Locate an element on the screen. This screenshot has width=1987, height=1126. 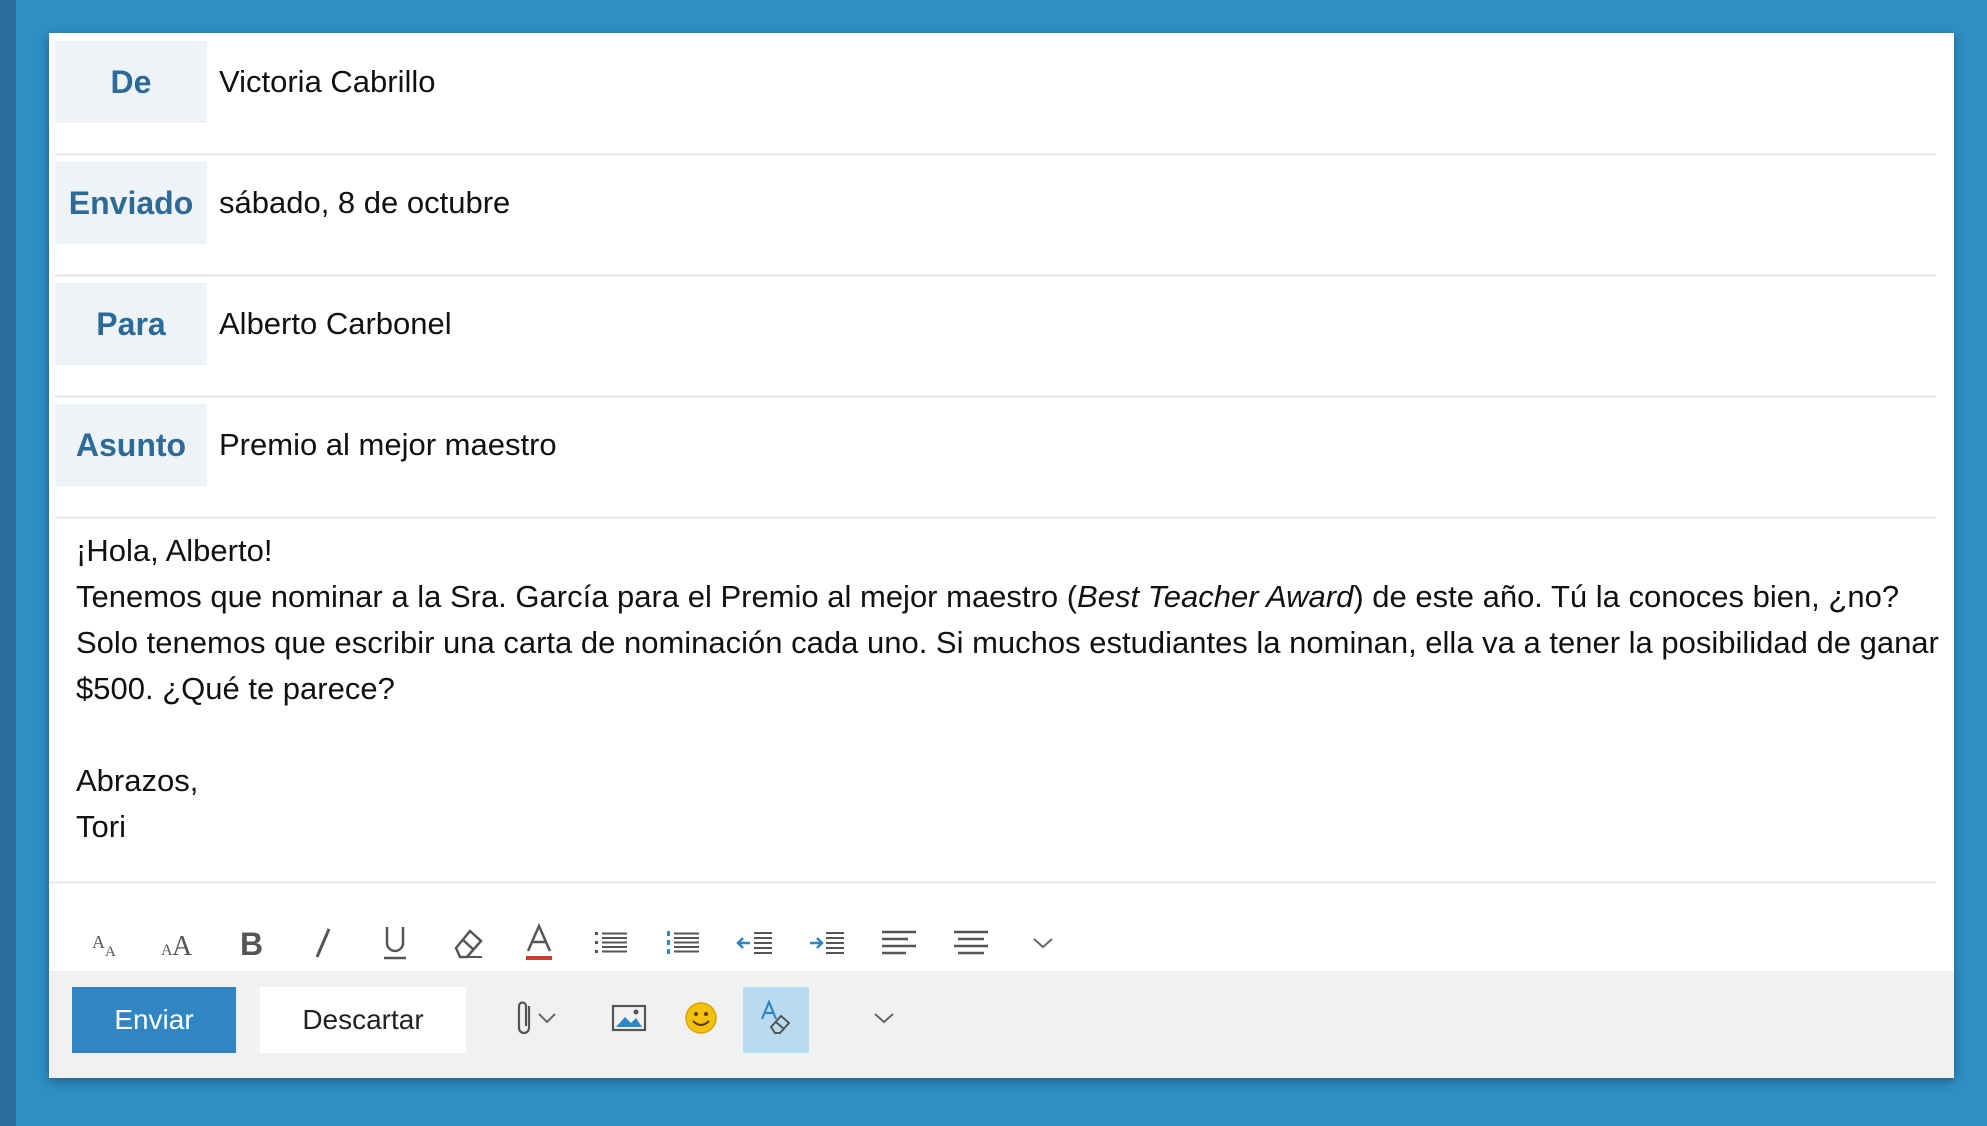
emoji-icon is located at coordinates (701, 1020).